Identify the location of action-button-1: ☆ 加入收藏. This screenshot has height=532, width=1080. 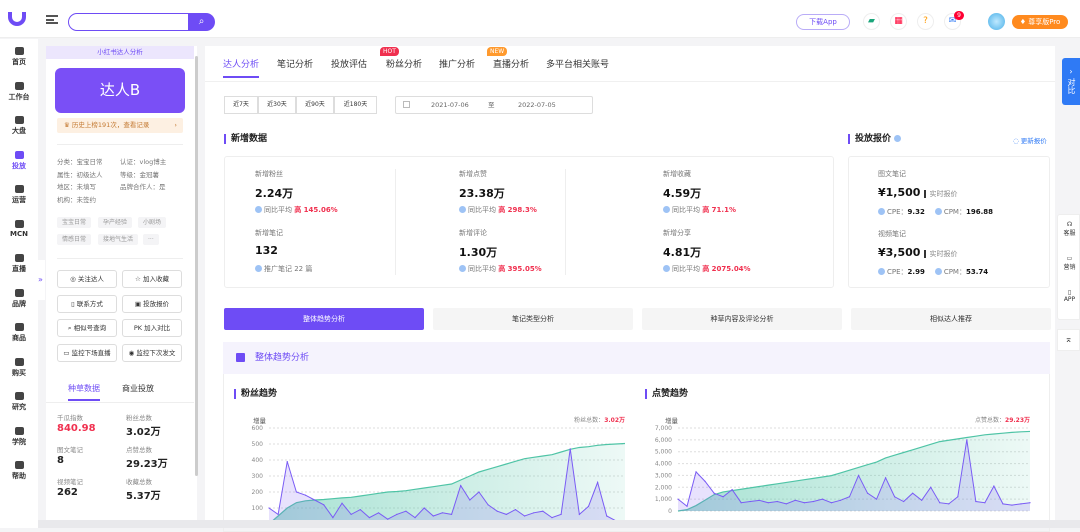
(152, 279).